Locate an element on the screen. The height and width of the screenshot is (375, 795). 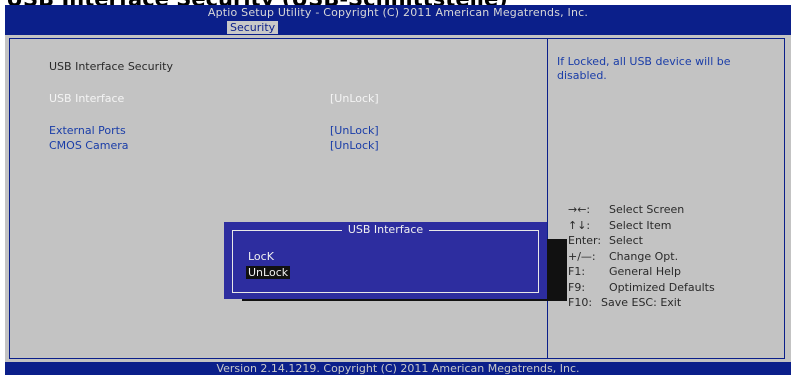
popup-option-unlock: UnLock is located at coordinates (268, 272).